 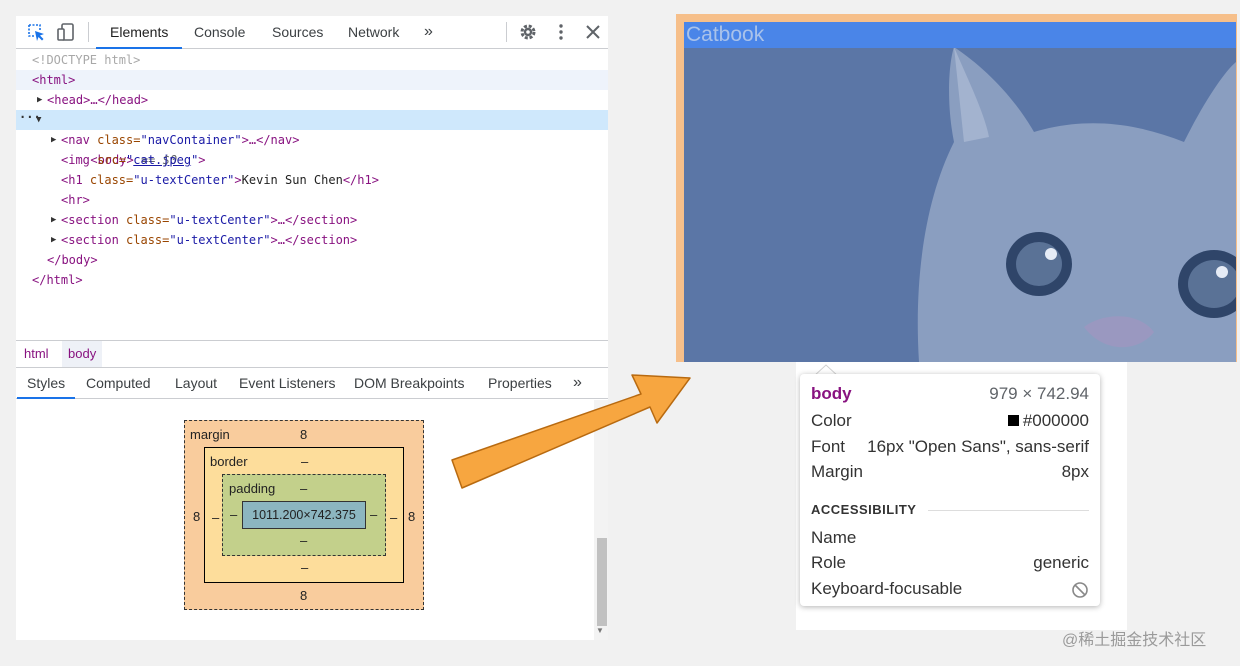 What do you see at coordinates (46, 383) in the screenshot?
I see `subtab-styles: Styles` at bounding box center [46, 383].